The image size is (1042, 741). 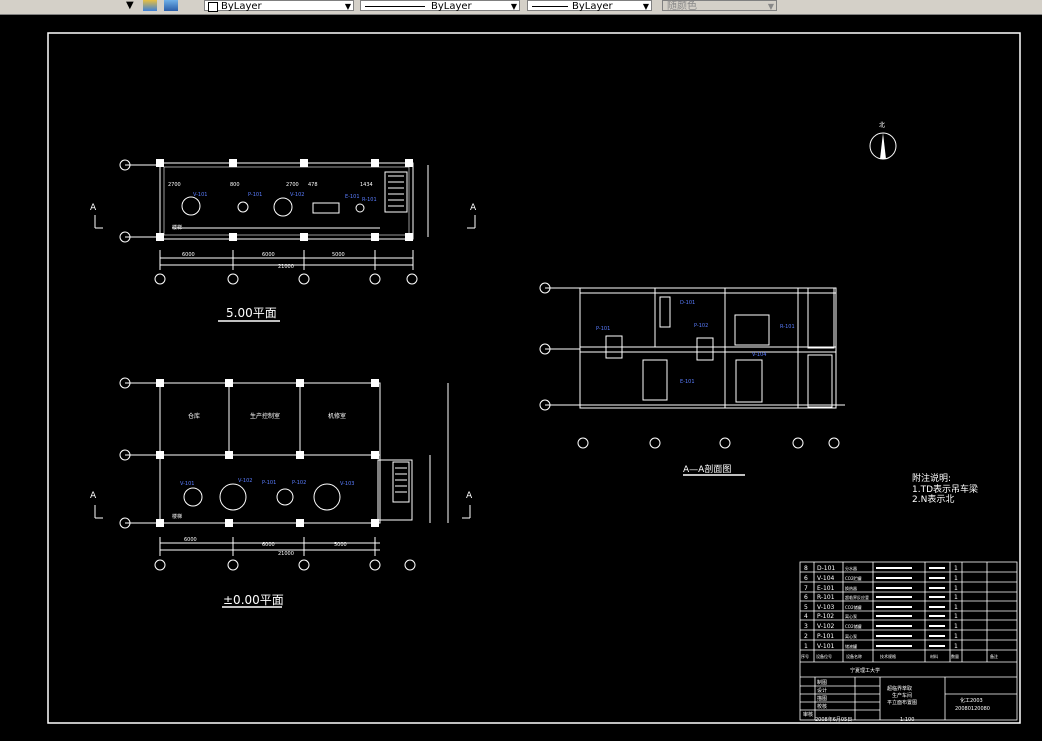 I want to click on dim-segment-3: 5000, so click(x=338, y=255).